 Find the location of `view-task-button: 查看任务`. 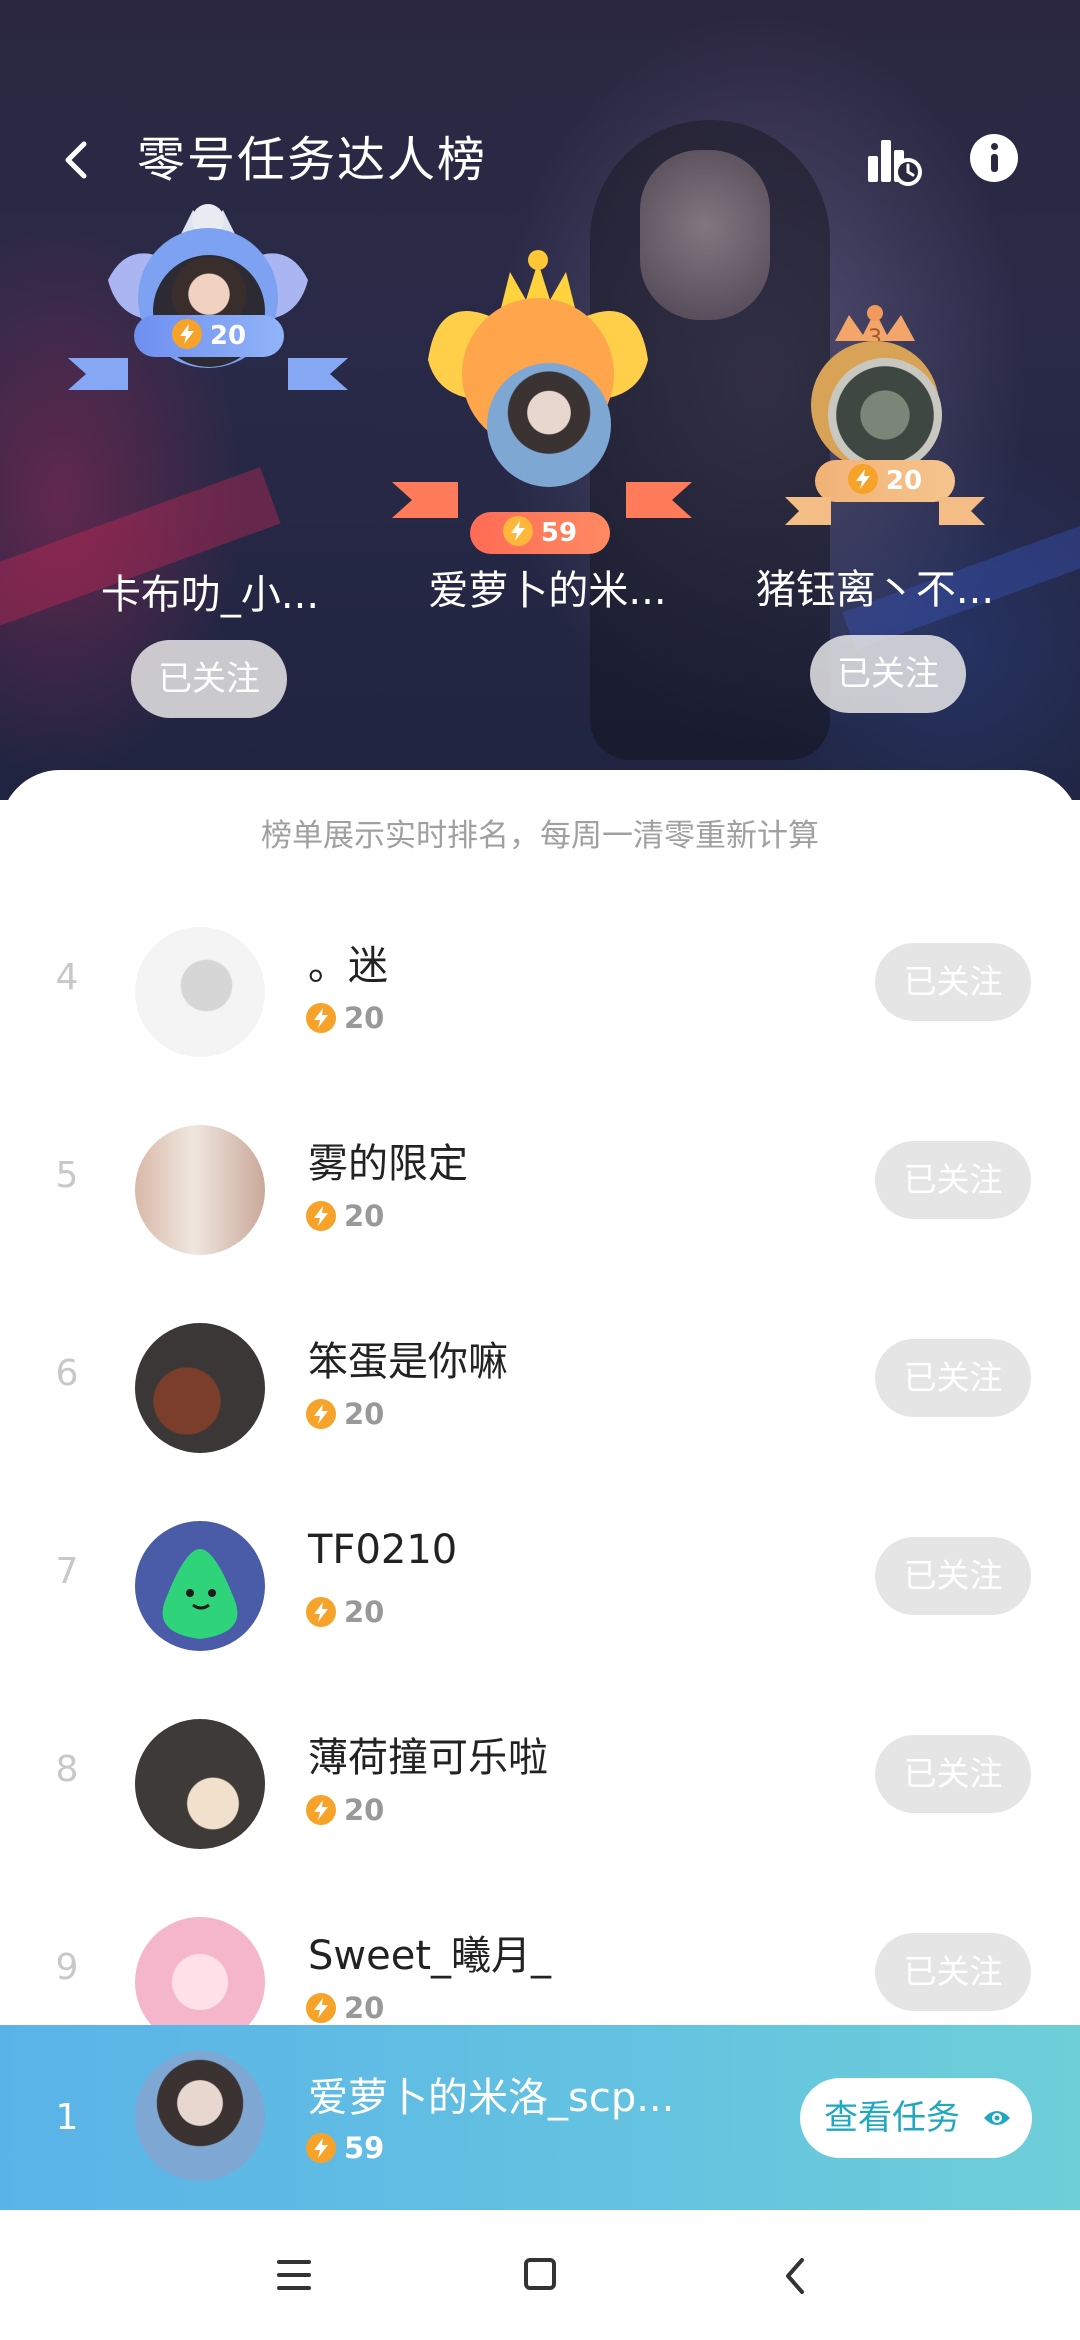

view-task-button: 查看任务 is located at coordinates (916, 2118).